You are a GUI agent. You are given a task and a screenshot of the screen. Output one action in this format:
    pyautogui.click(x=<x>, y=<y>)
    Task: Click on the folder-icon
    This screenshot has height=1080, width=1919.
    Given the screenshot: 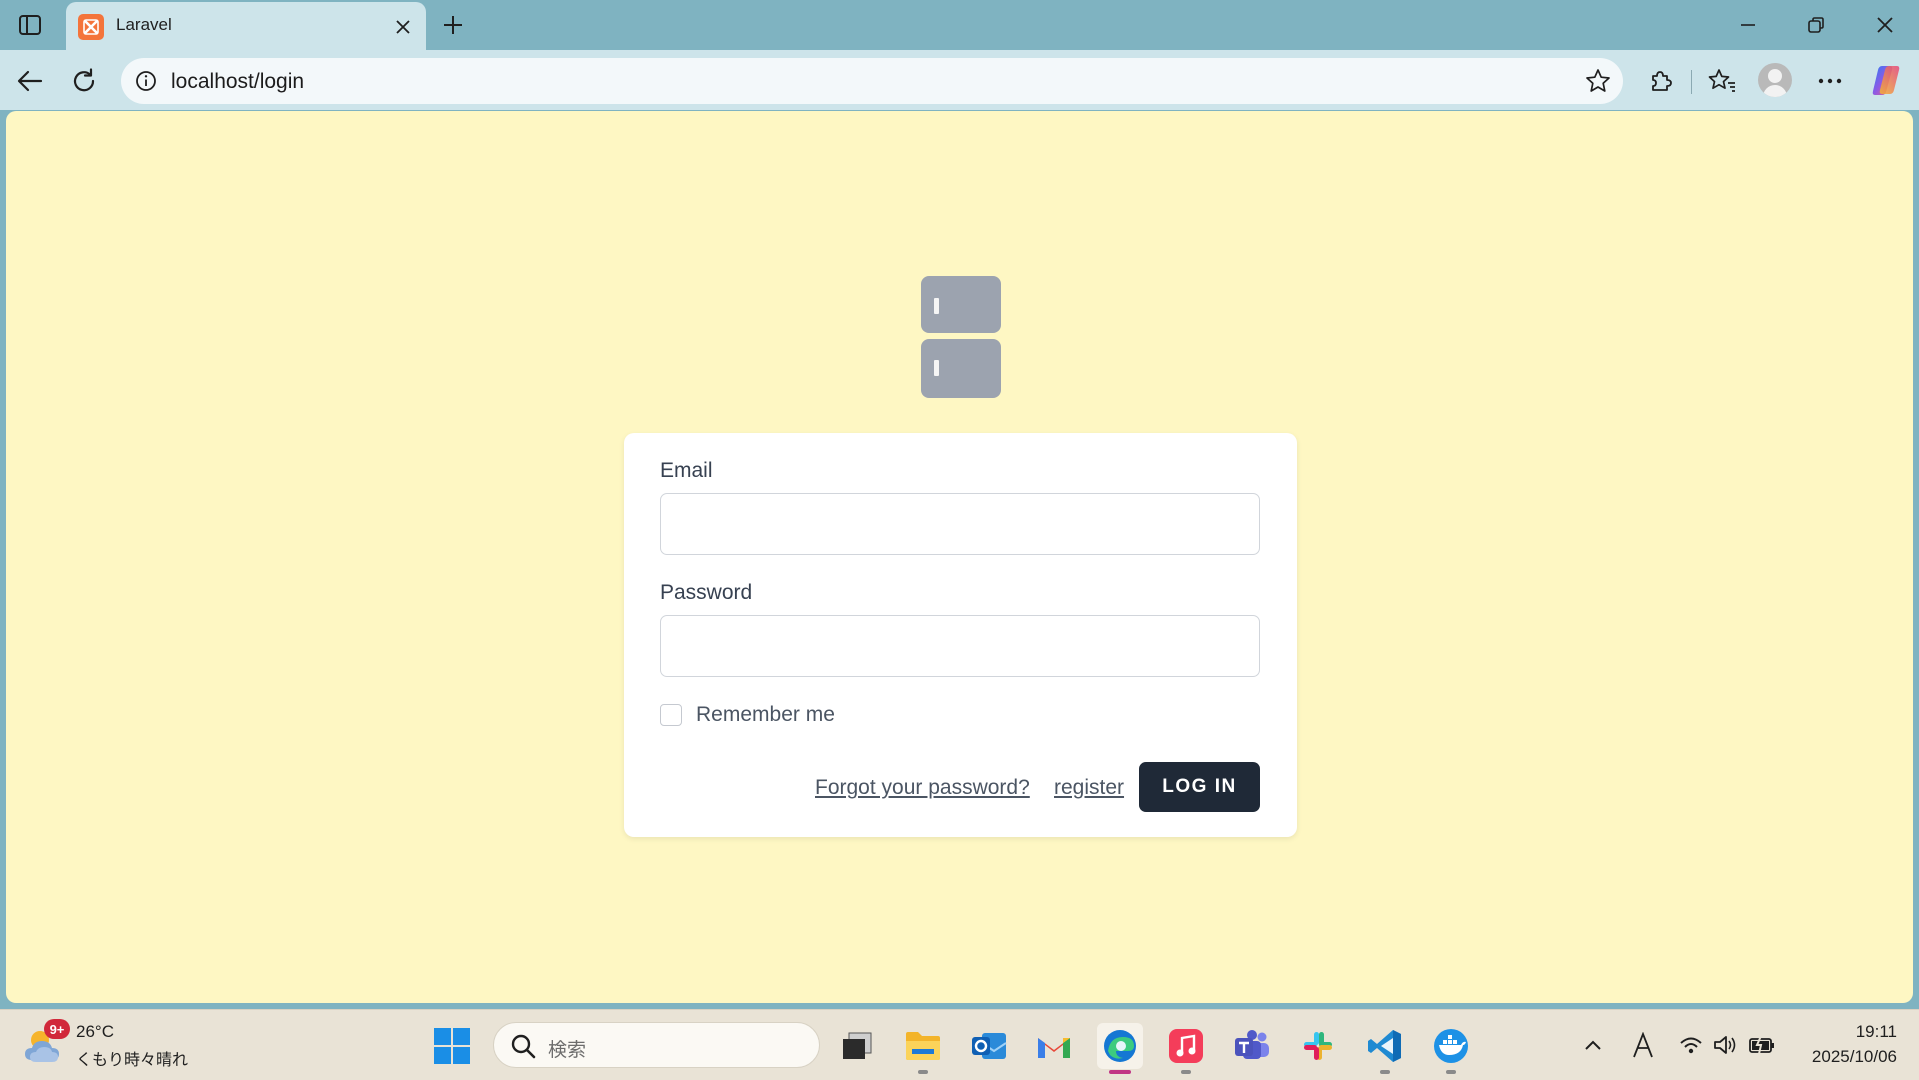 What is the action you would take?
    pyautogui.click(x=923, y=1046)
    